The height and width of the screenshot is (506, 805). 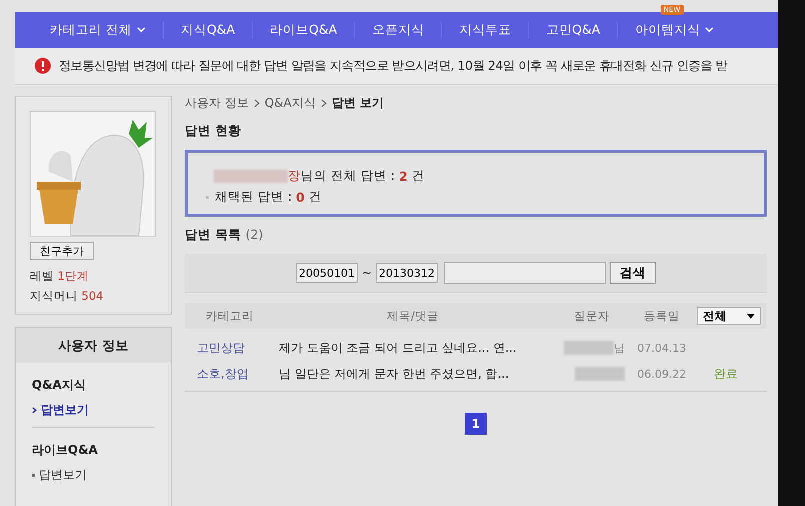 I want to click on column-header: 카테고리, so click(x=230, y=316).